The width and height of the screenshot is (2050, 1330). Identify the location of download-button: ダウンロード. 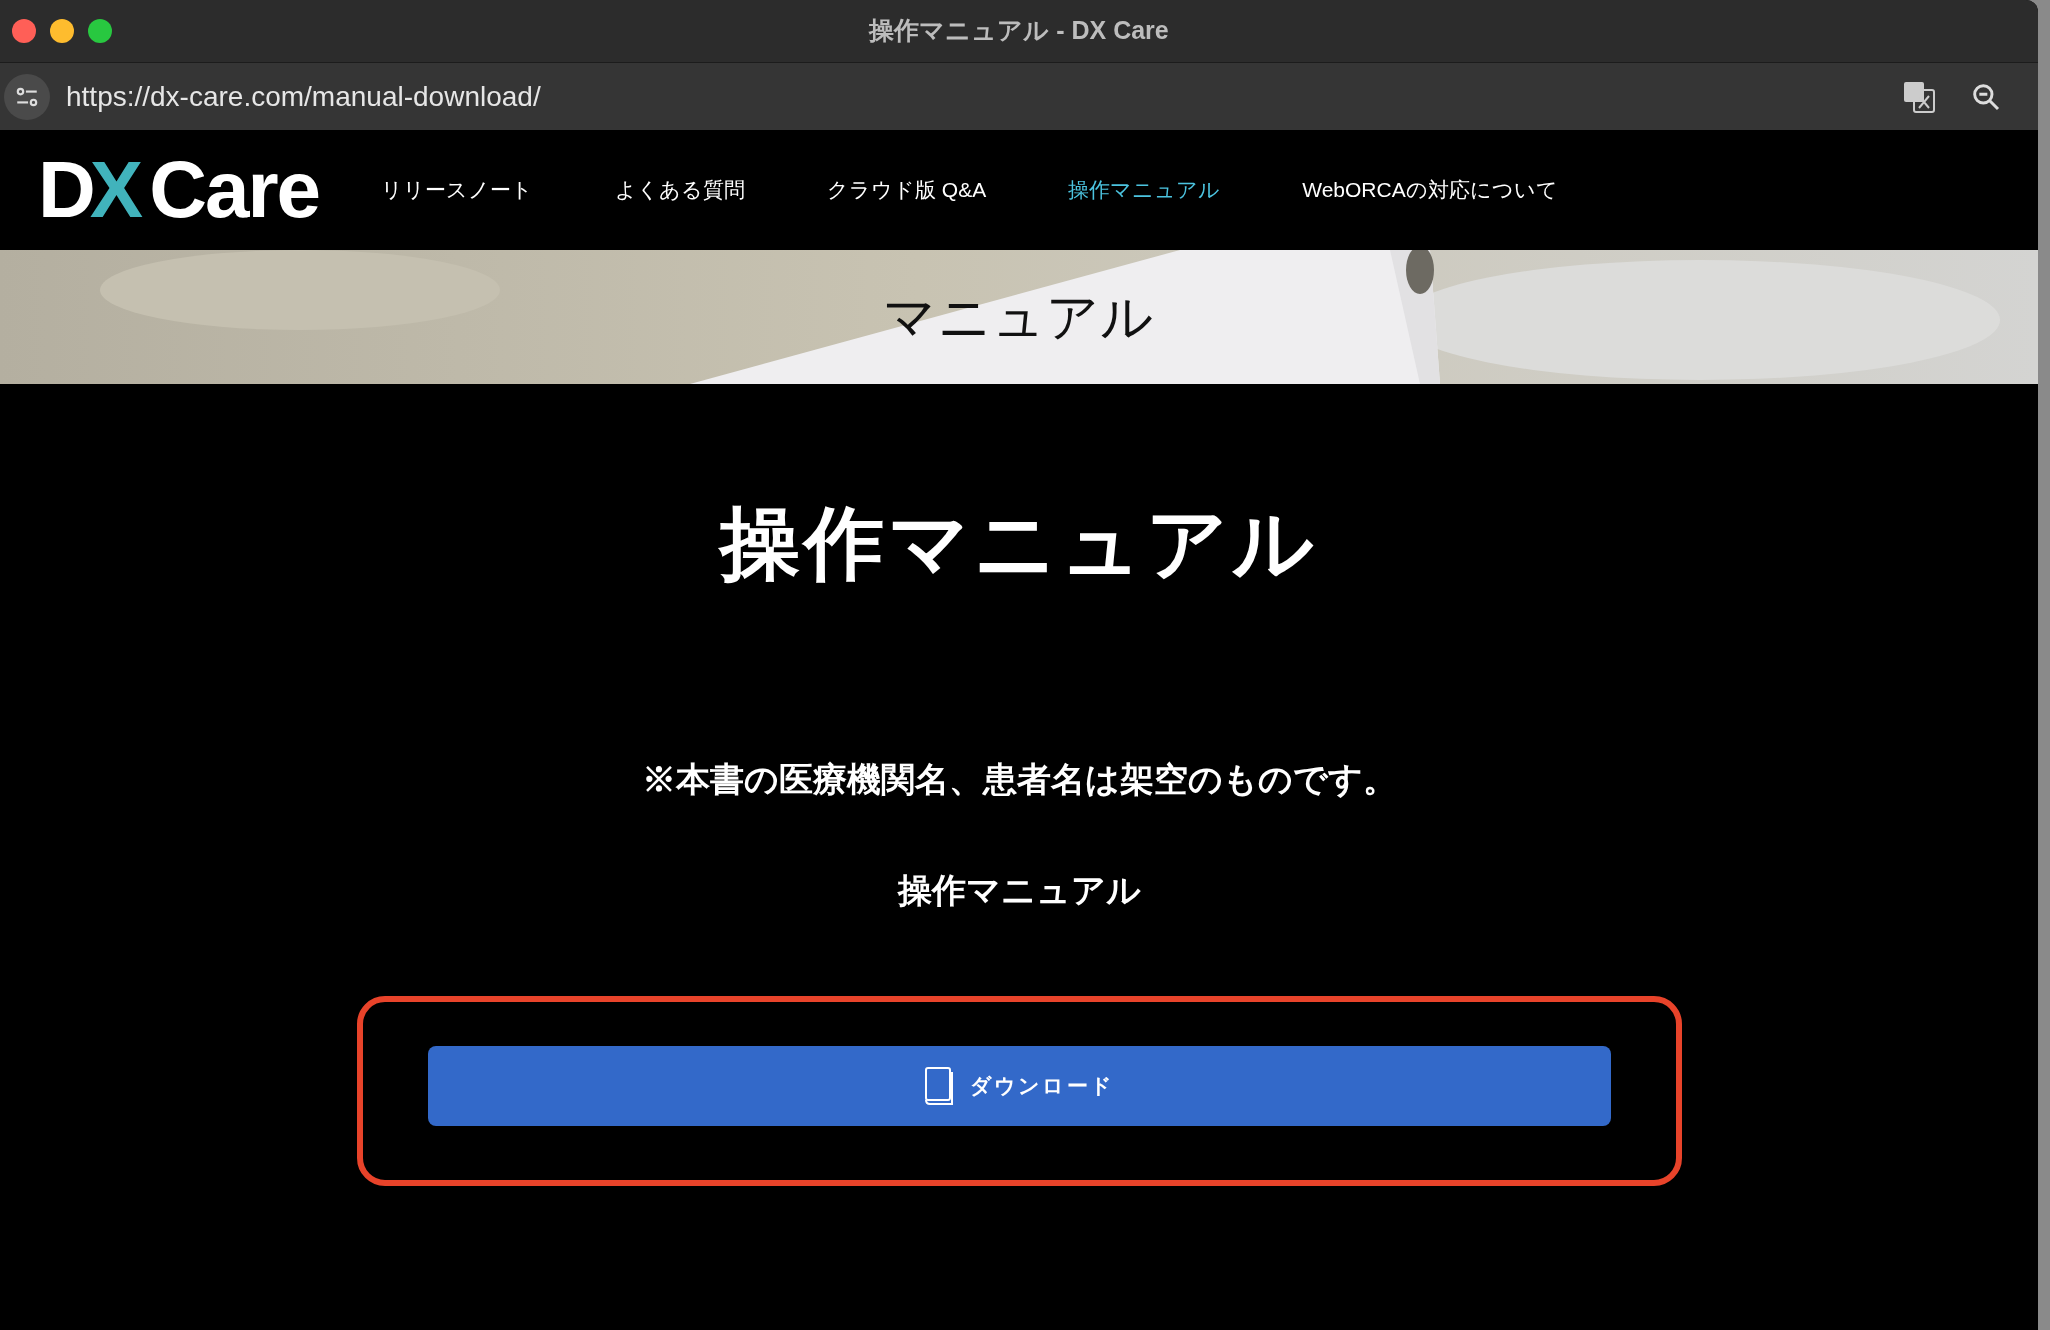
(1019, 1086).